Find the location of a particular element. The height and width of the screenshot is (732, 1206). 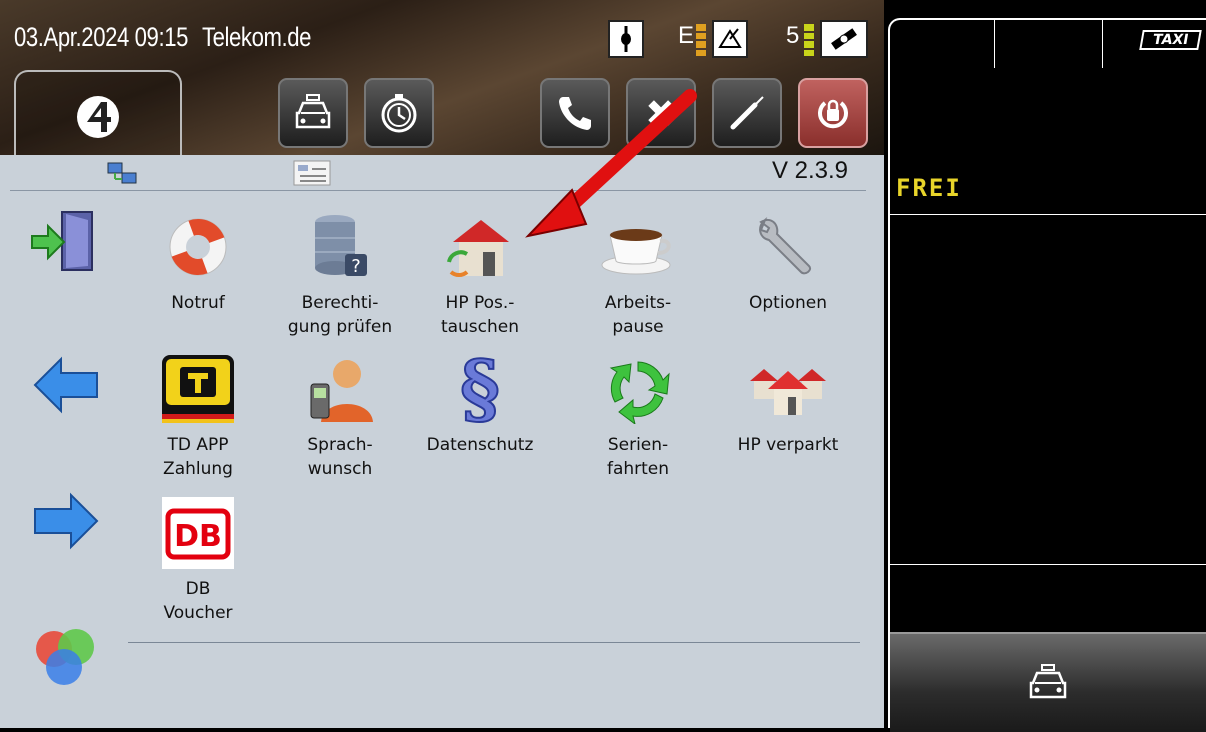

left-arrow-icon is located at coordinates (65, 385).